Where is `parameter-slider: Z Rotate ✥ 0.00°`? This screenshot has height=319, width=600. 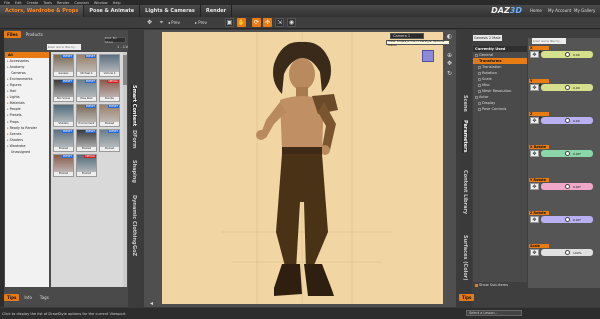
parameter-slider: Z Rotate ✥ 0.00° is located at coordinates (562, 219).